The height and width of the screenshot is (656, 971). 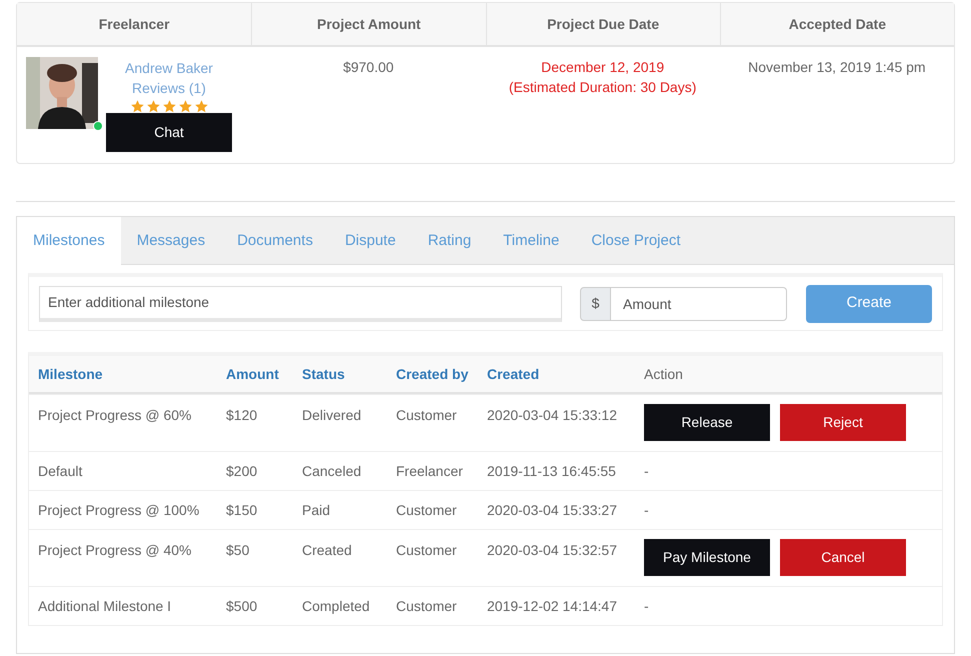 I want to click on table-cell: Project Progress @ 100%, so click(x=119, y=510).